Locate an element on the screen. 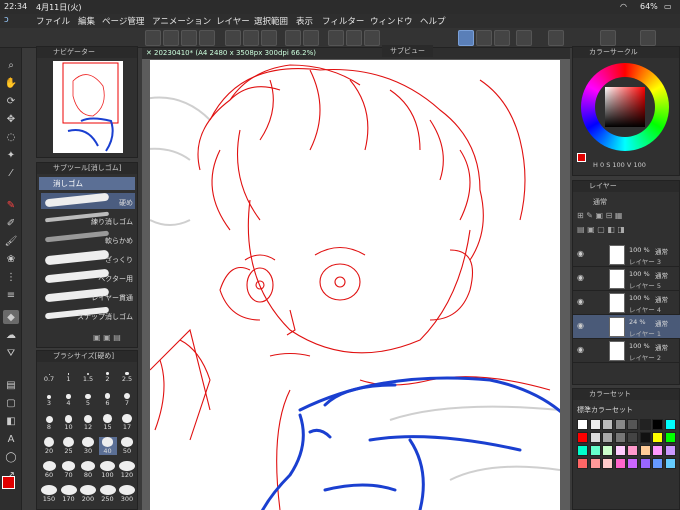 The width and height of the screenshot is (680, 510). subtool-group-eraser: 消しゴム is located at coordinates (87, 183).